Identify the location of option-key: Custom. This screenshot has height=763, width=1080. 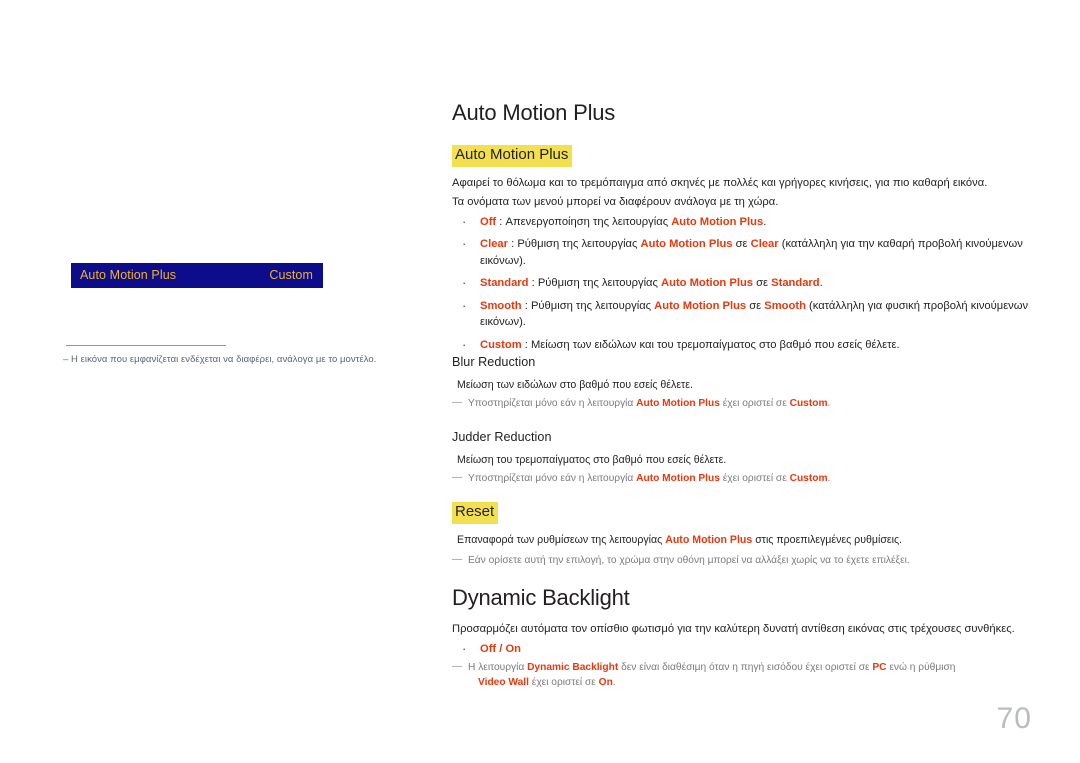
(501, 344).